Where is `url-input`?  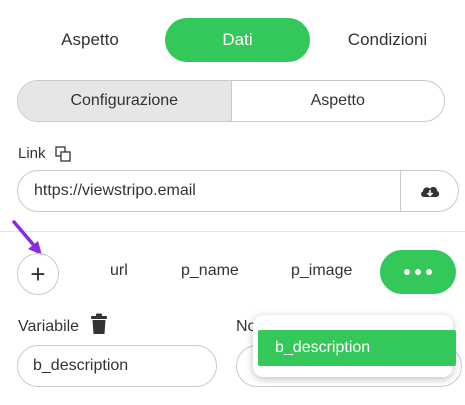
url-input is located at coordinates (208, 191).